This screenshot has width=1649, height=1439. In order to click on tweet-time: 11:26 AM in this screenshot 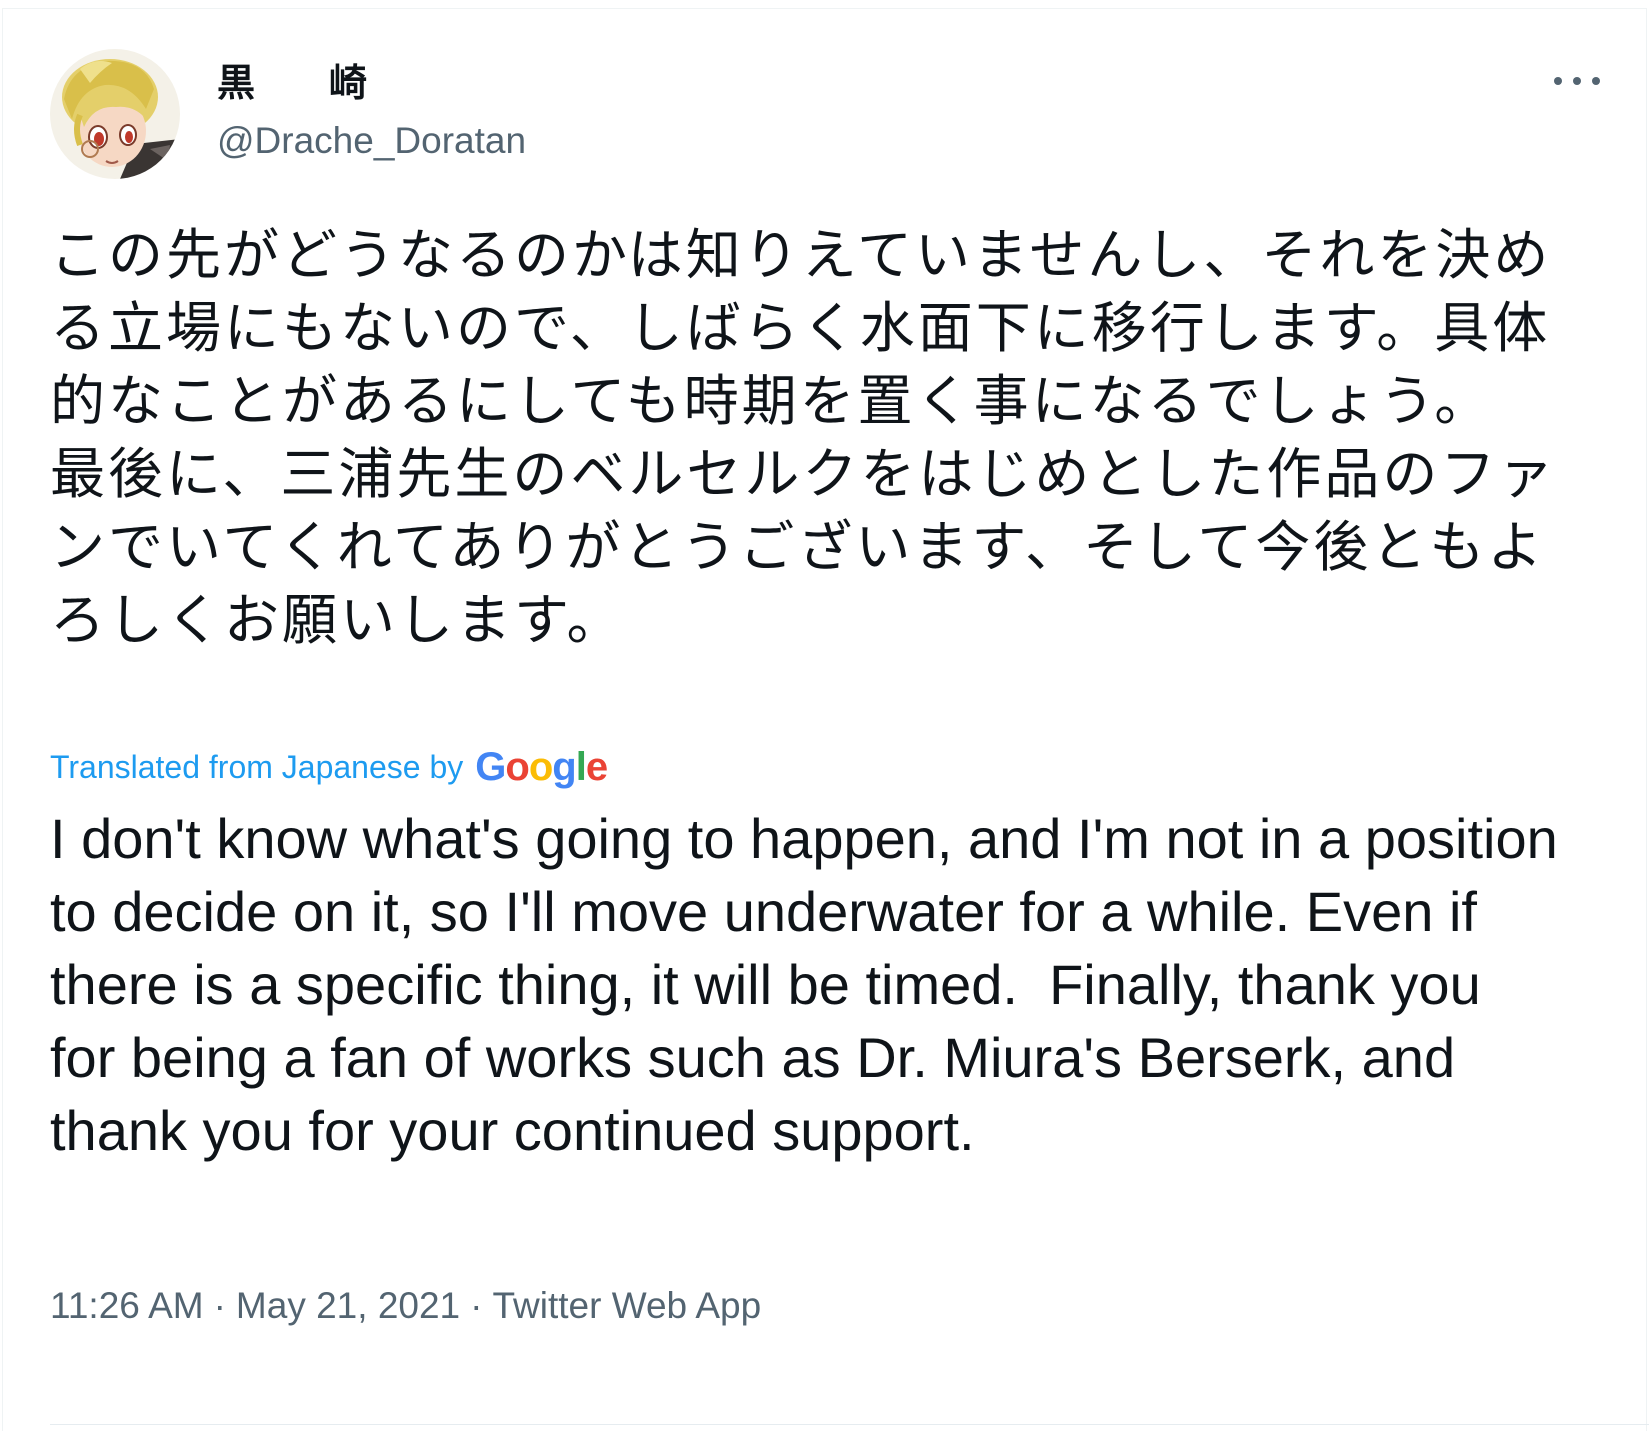, I will do `click(127, 1305)`.